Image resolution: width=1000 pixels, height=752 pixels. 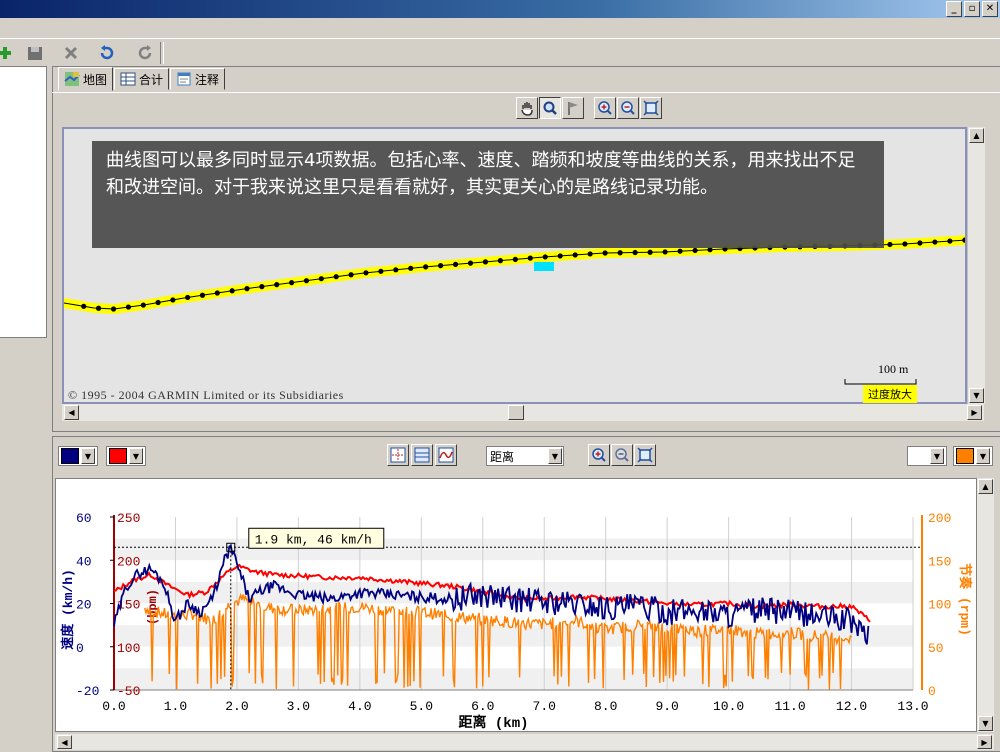 I want to click on heart-rate-tick-label: 200, so click(x=128, y=561).